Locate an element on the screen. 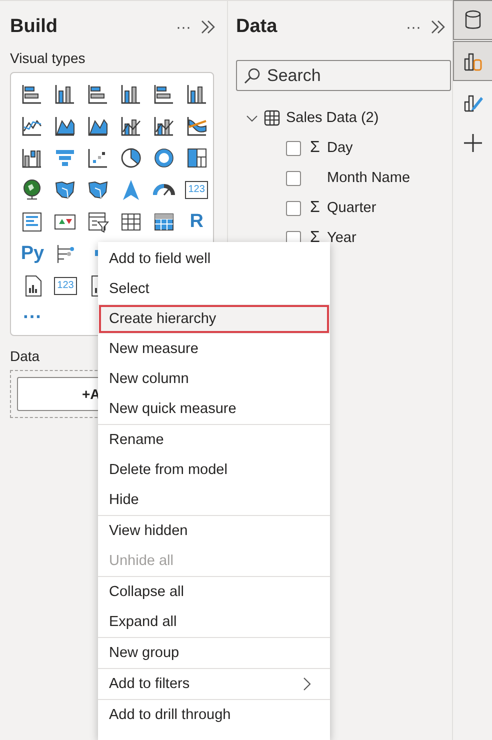 Image resolution: width=492 pixels, height=740 pixels. menu-item: Expand all is located at coordinates (214, 622).